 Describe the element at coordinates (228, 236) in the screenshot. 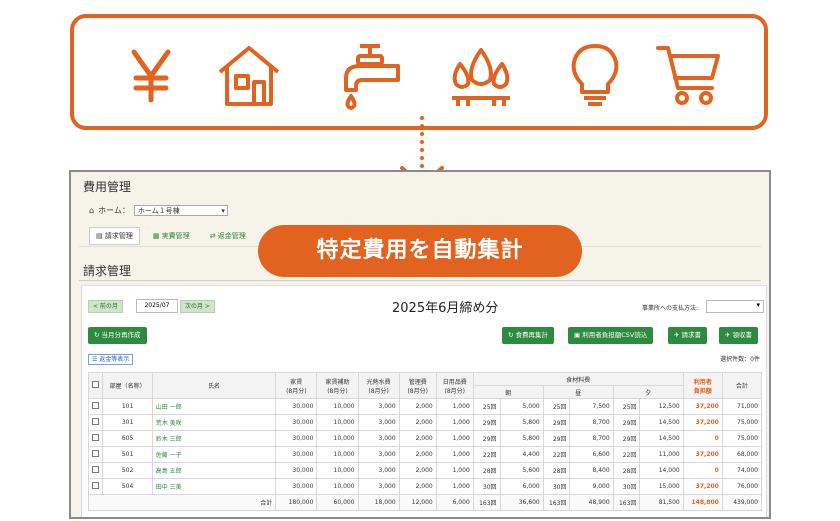

I see `tab-refunds: ⇄ 返金管理` at that location.